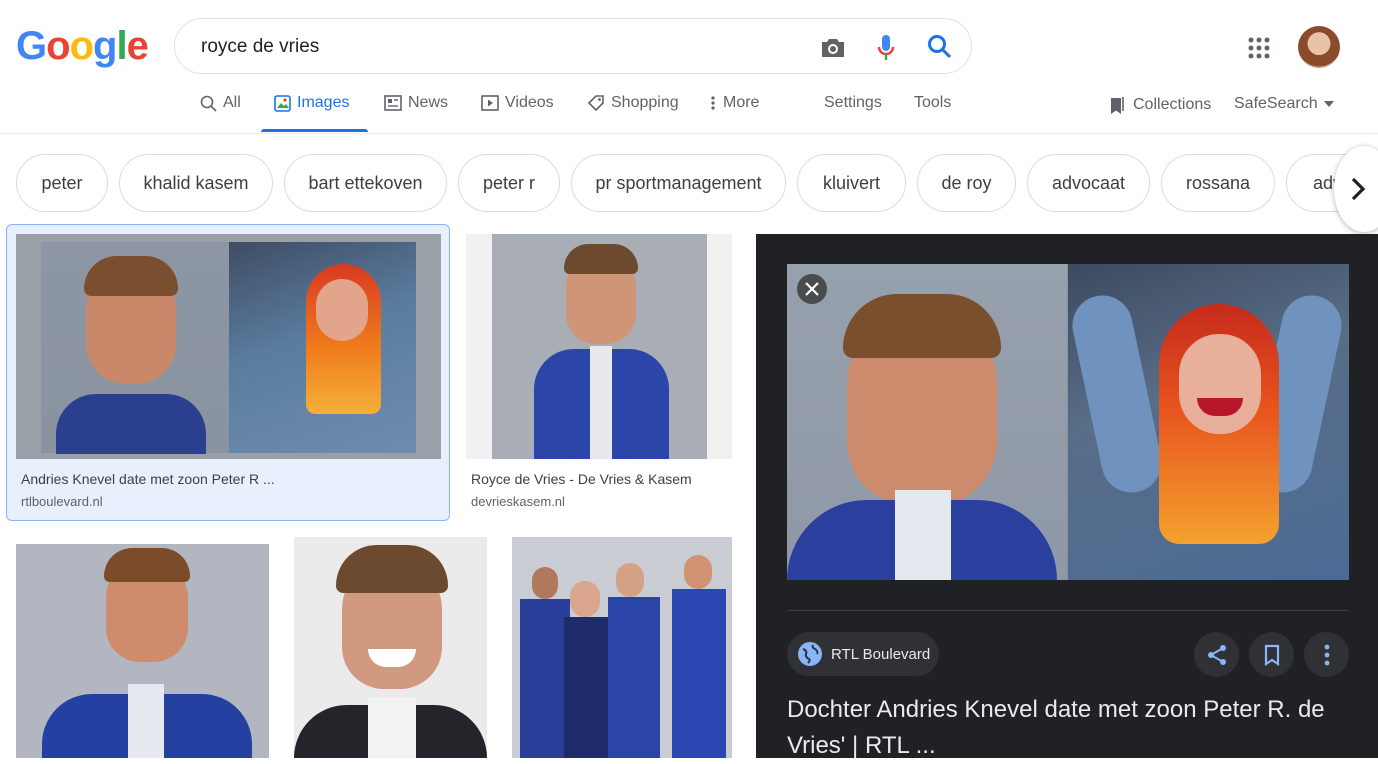  I want to click on chip: khalid kasem, so click(196, 183).